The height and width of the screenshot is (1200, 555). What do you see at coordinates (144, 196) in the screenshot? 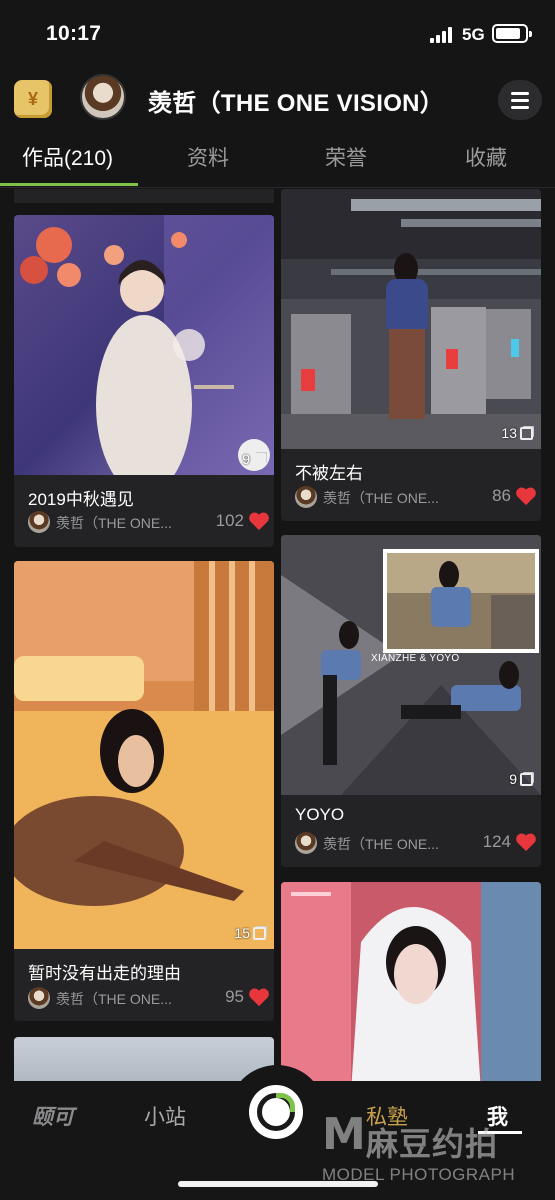
I see `card-previous-bottom` at bounding box center [144, 196].